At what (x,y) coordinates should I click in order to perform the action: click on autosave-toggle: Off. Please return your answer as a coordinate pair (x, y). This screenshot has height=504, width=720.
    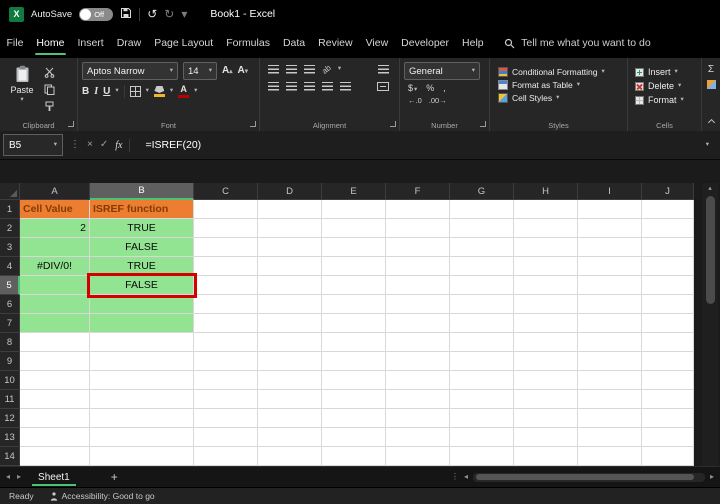
    Looking at the image, I should click on (96, 14).